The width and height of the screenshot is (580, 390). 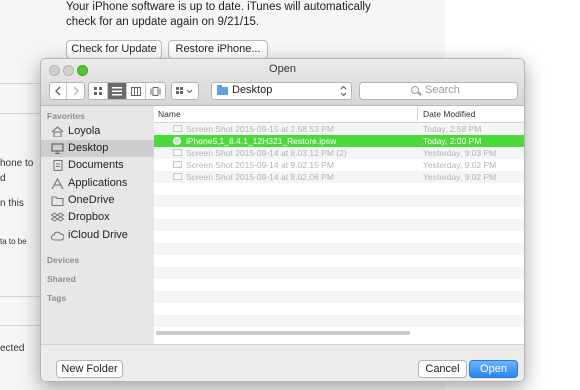 I want to click on bg-text: ta to be, so click(x=13, y=241).